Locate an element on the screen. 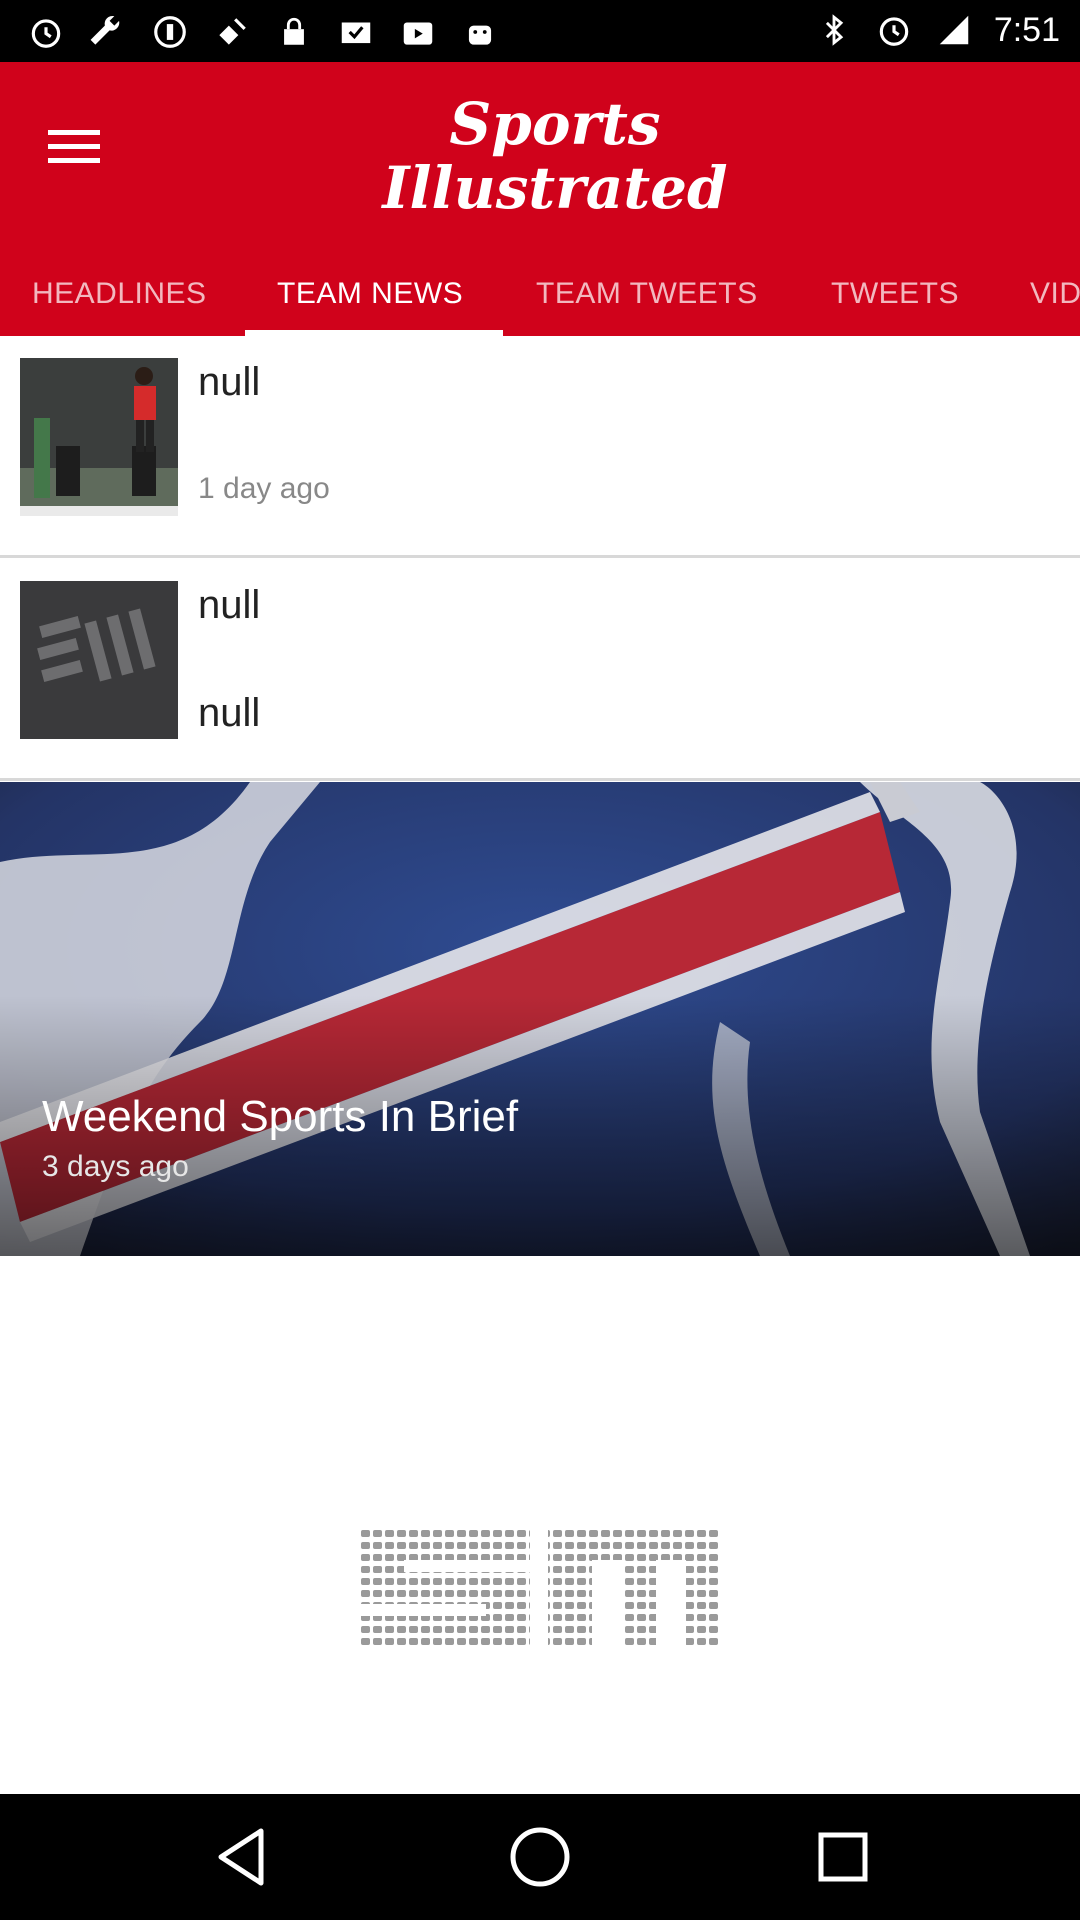  recents-icon is located at coordinates (843, 1857).